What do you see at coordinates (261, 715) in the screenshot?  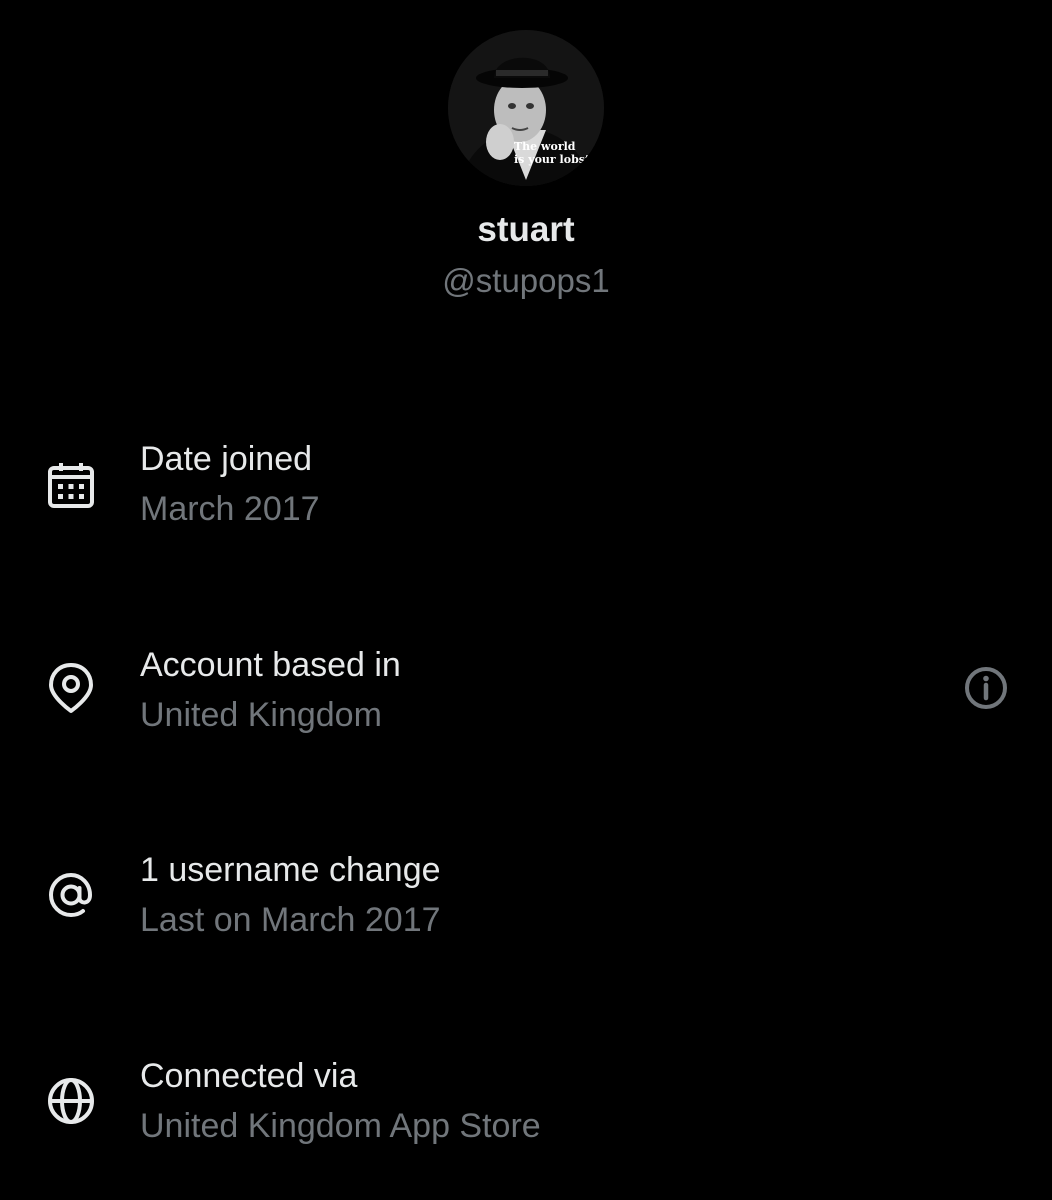 I see `account-based-in-value: United Kingdom` at bounding box center [261, 715].